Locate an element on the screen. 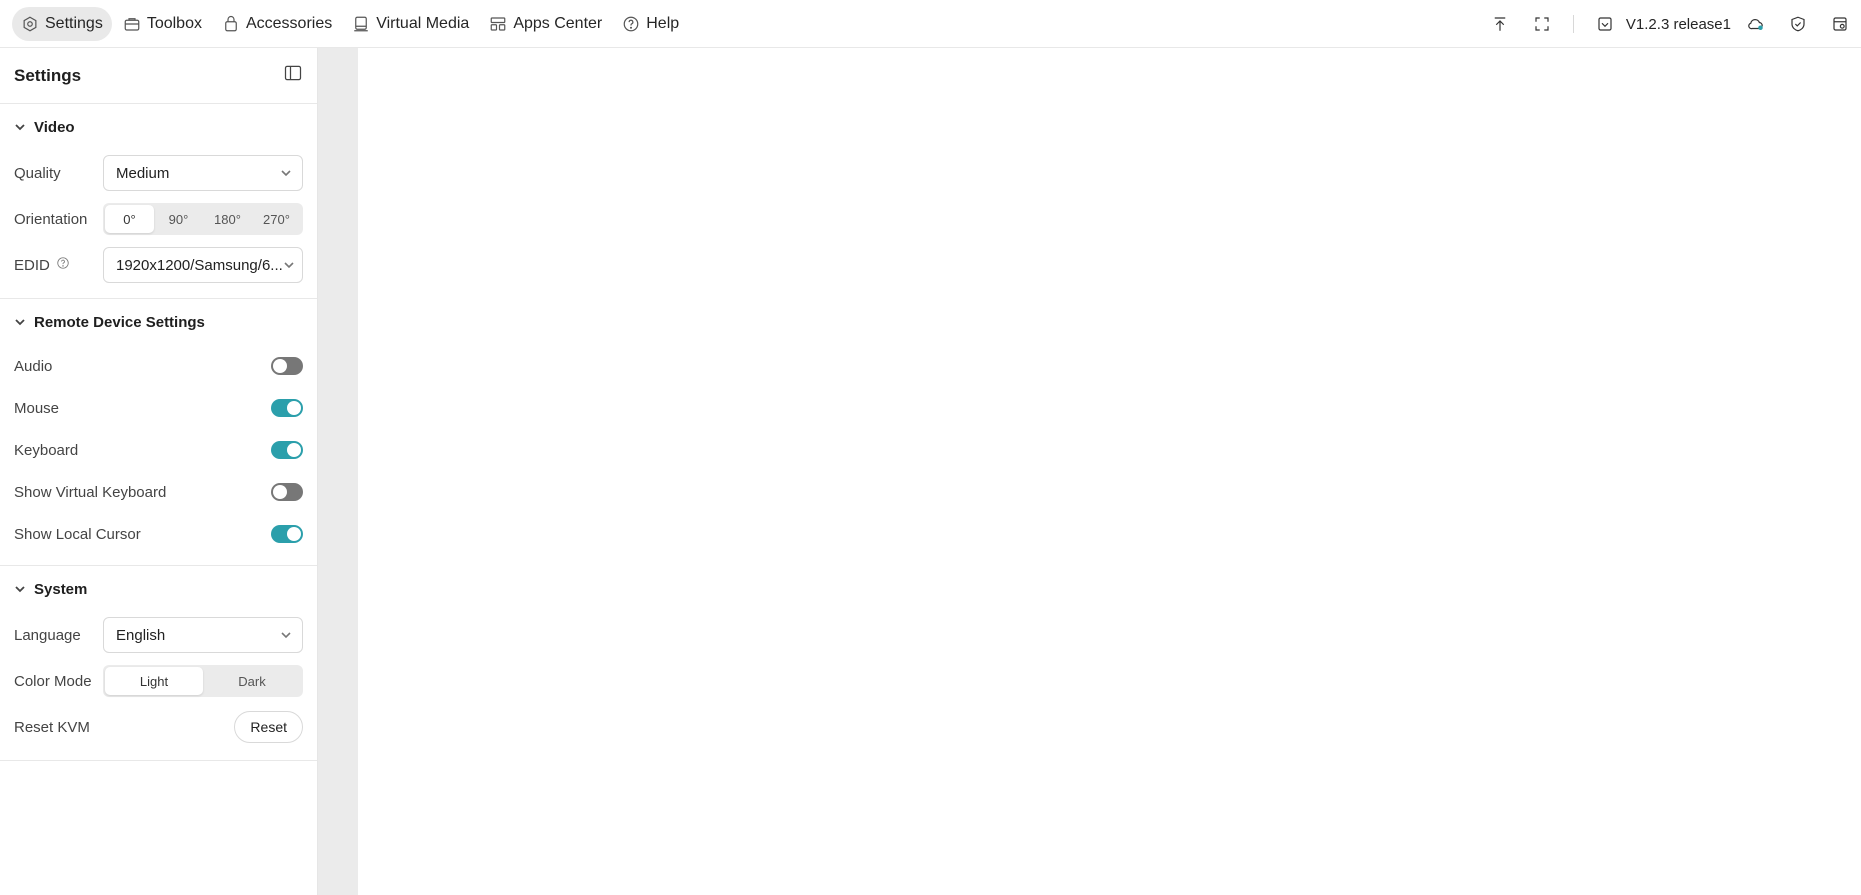  sidebar-title: Settings is located at coordinates (48, 75).